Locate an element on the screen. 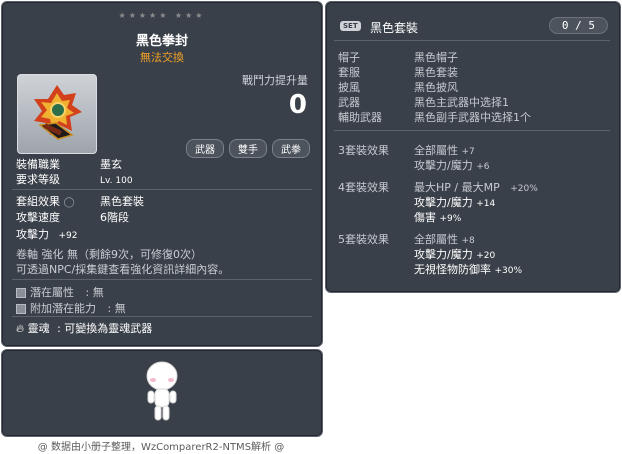 The height and width of the screenshot is (454, 622). tag-weapon-type: 武拳 is located at coordinates (291, 148).